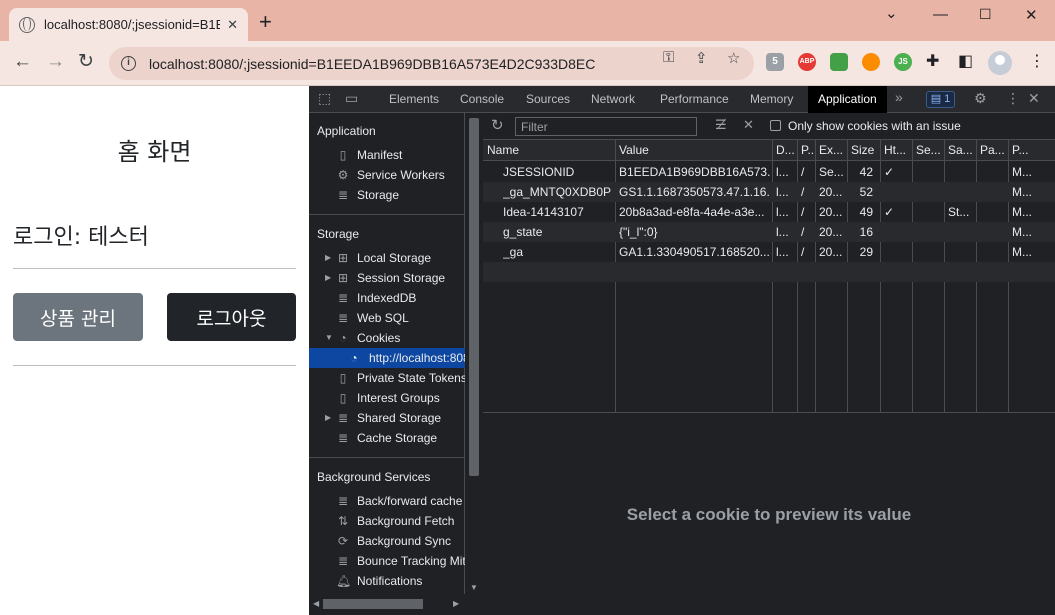 The height and width of the screenshot is (615, 1055). I want to click on sidebar-item-back-forward-cache: ≣ Back/forward cache, so click(387, 501).